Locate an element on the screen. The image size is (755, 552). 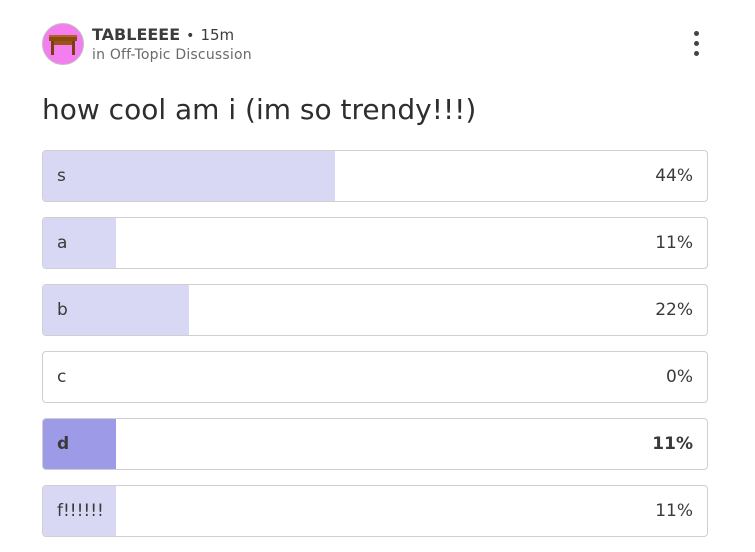
avatar is located at coordinates (63, 44).